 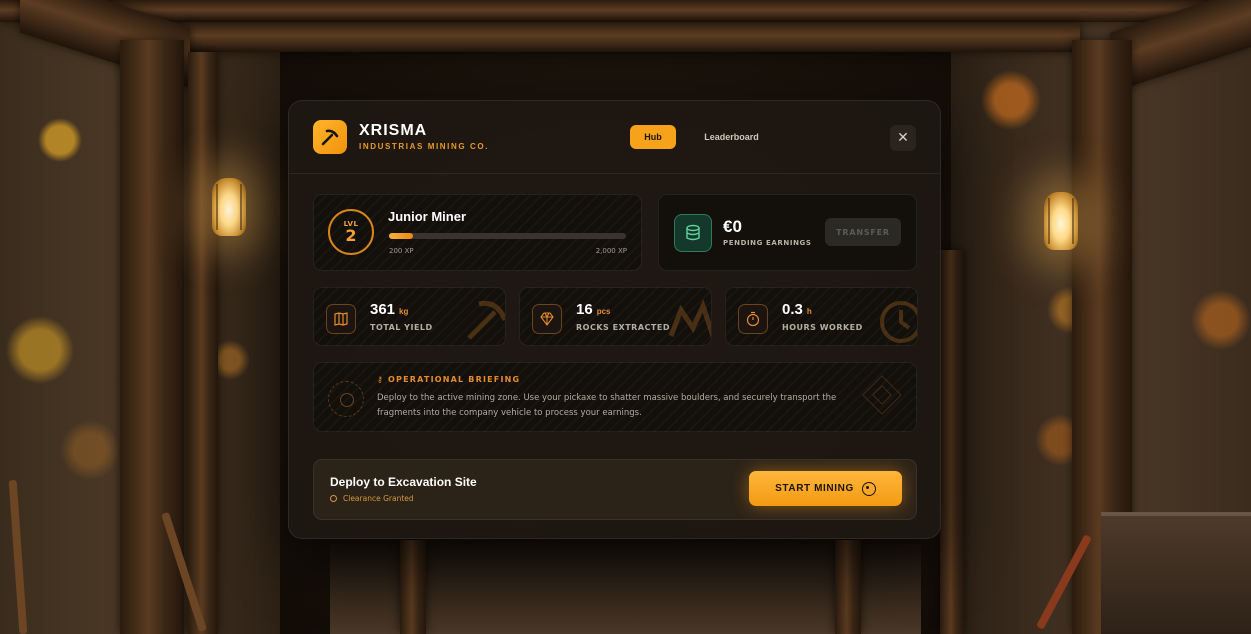 I want to click on transfer-button: TRANSFER, so click(x=863, y=232).